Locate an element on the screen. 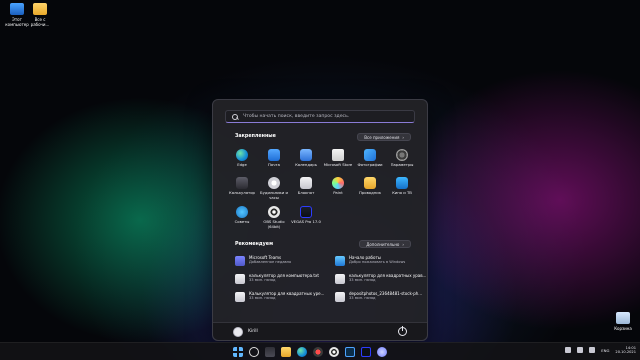 This screenshot has height=360, width=640. pinned-app-paint: Paint is located at coordinates (338, 186).